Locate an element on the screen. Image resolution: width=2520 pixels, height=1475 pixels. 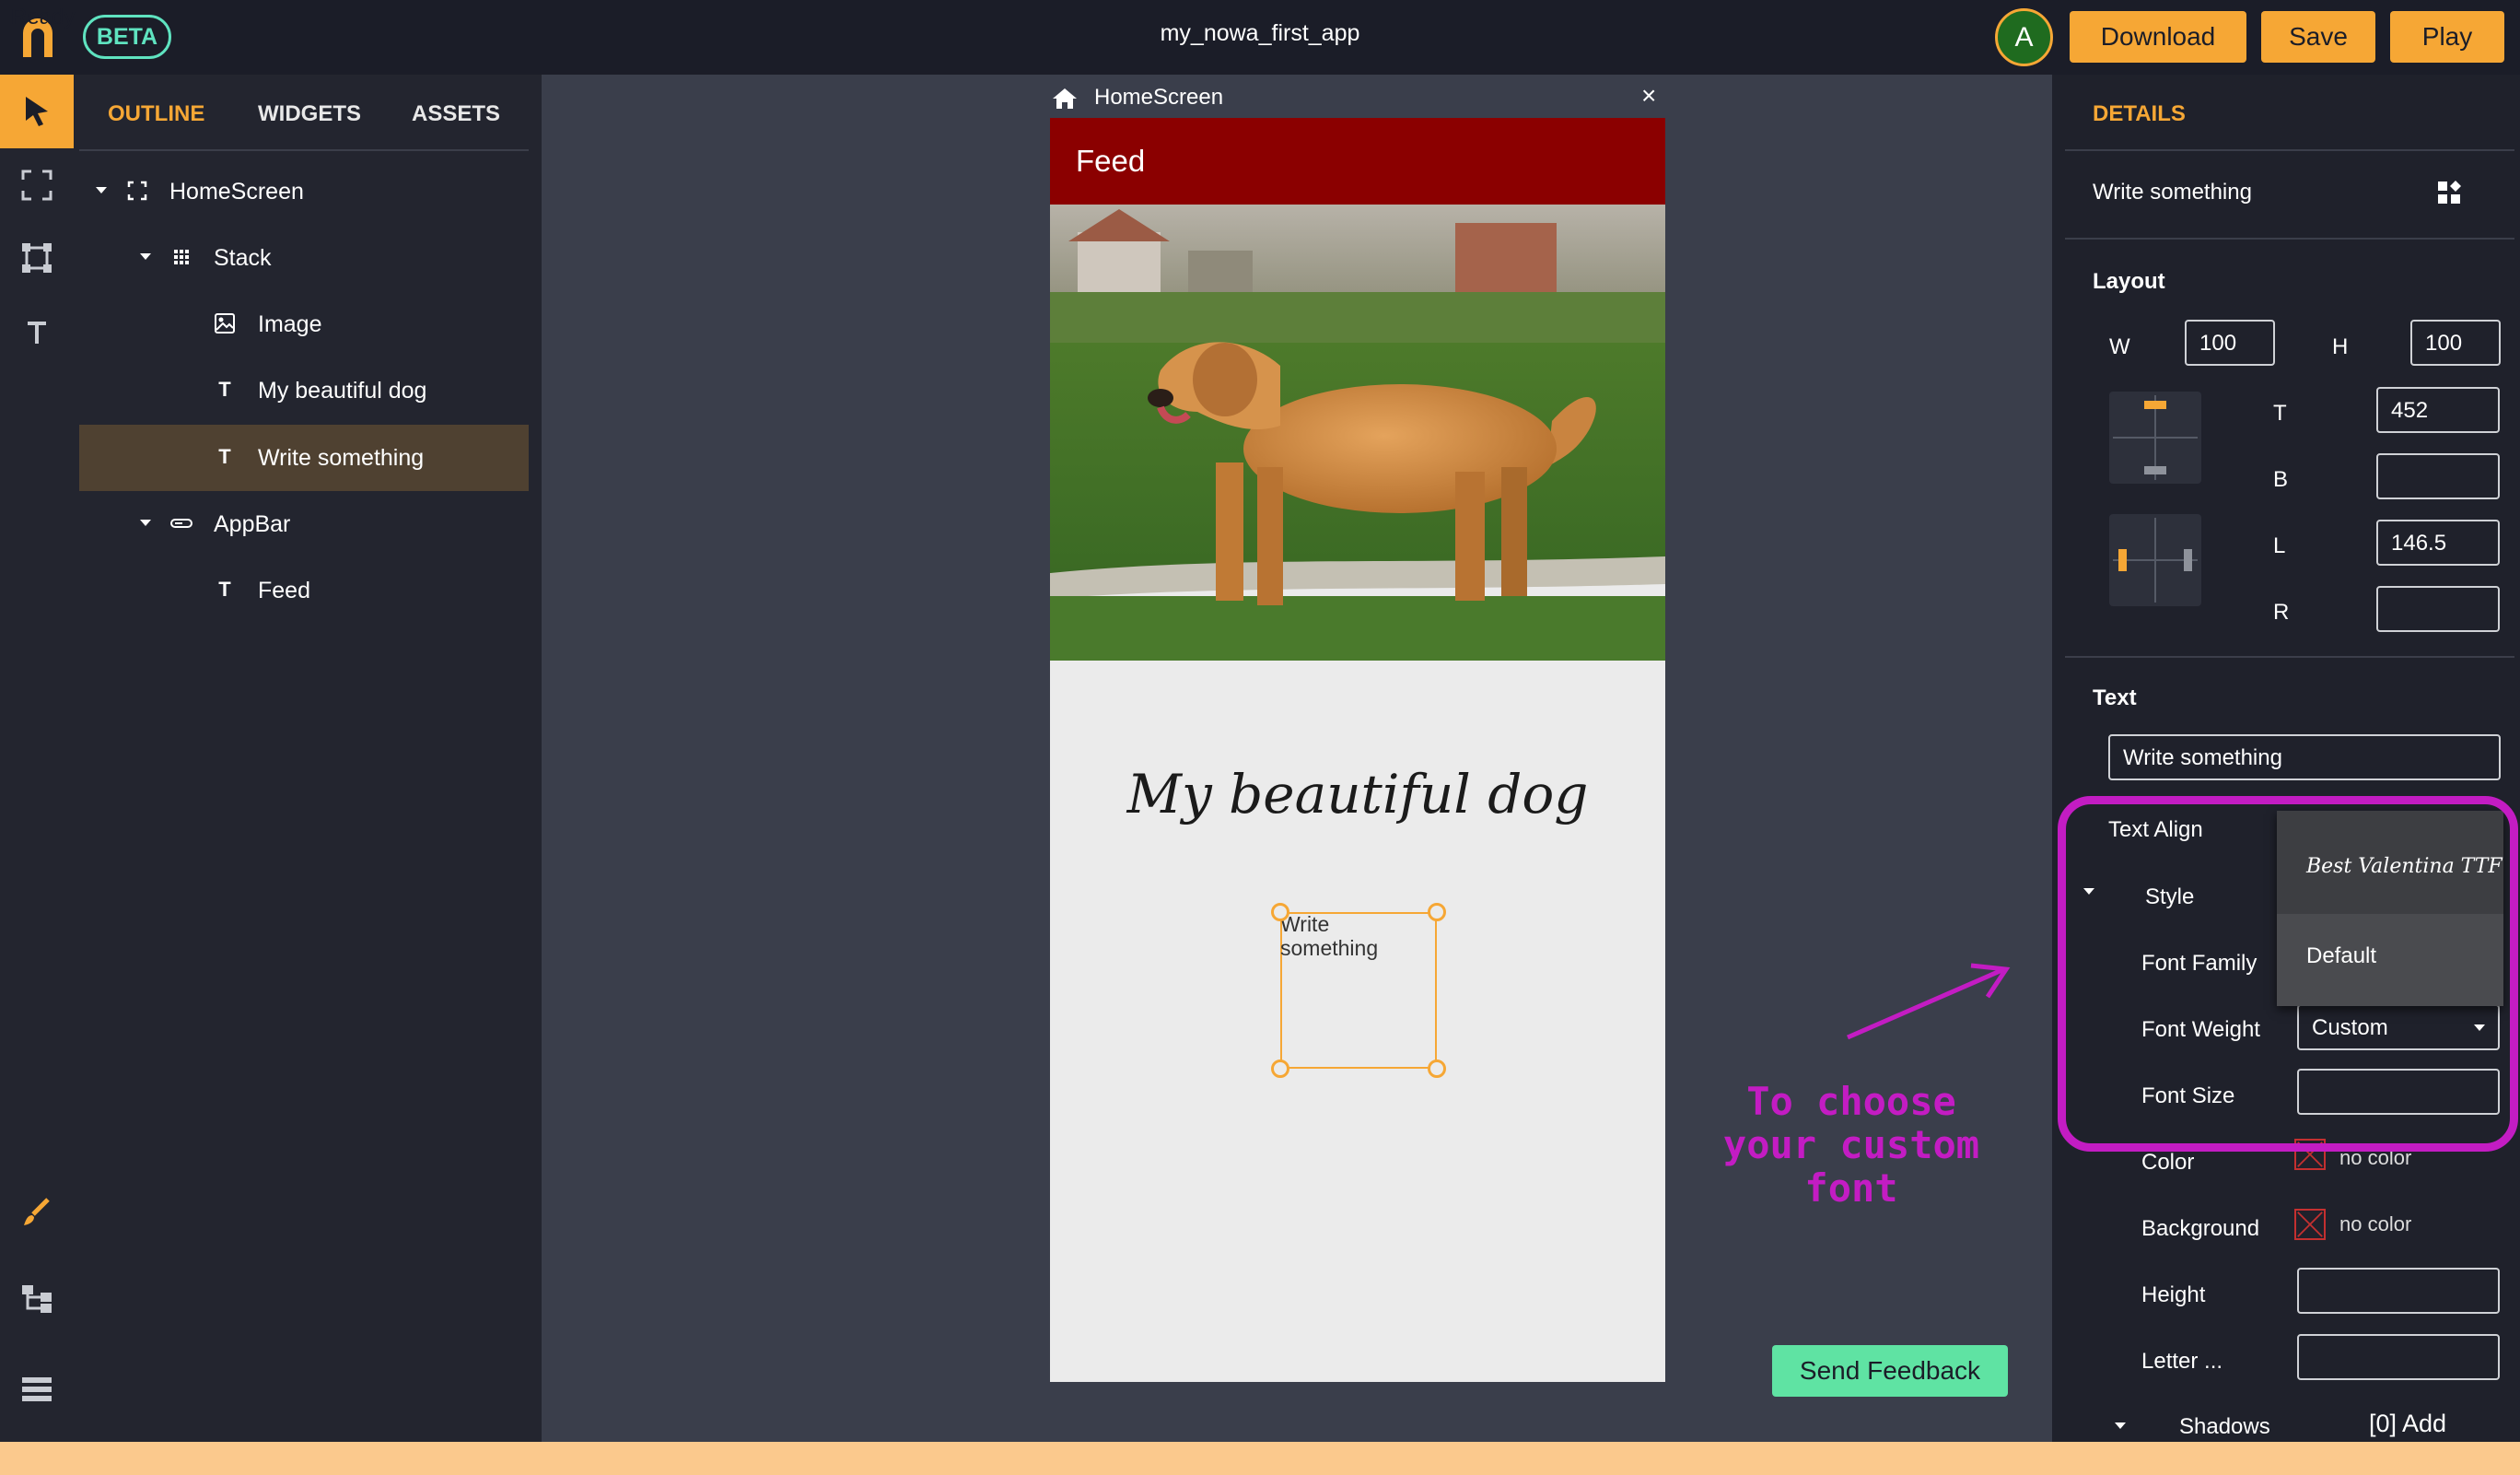
tree-item-appbar: AppBar is located at coordinates (304, 524).